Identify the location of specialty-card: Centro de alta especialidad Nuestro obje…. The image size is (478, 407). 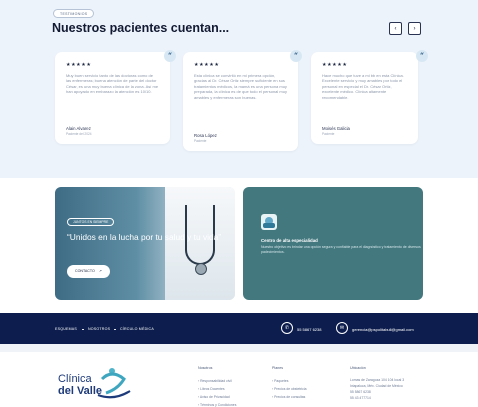
(333, 243).